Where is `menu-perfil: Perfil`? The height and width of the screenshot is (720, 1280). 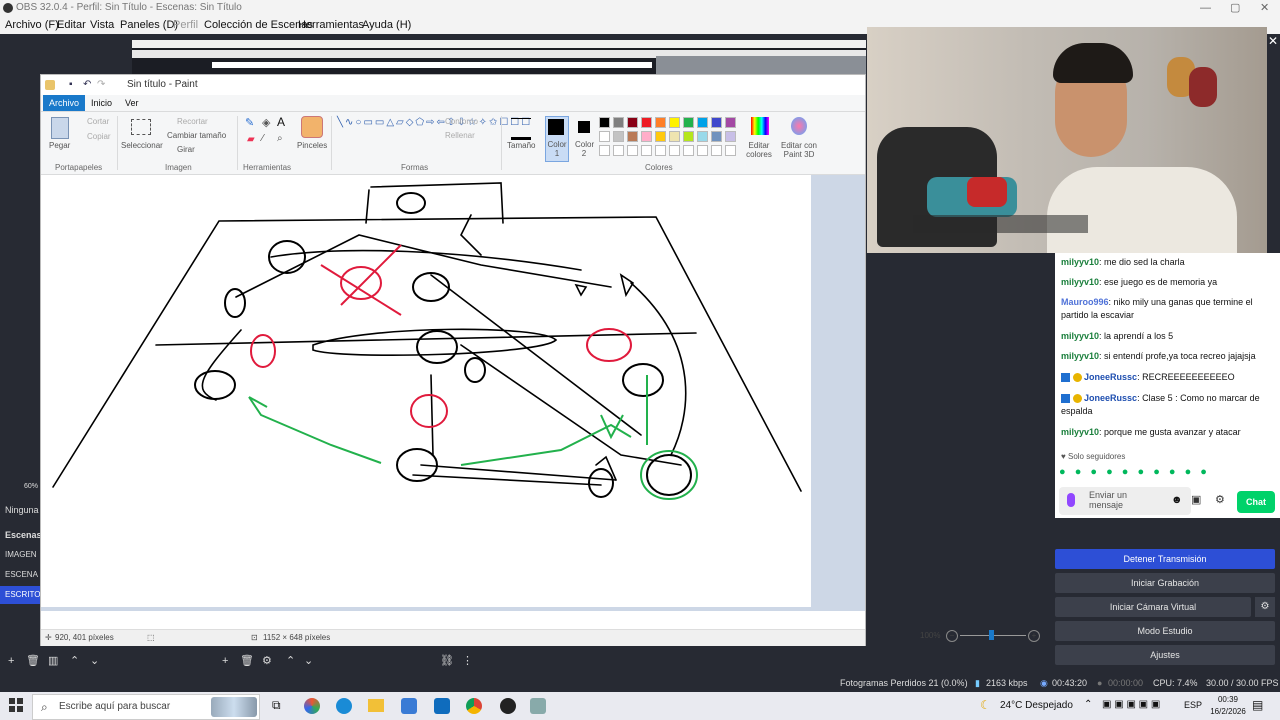 menu-perfil: Perfil is located at coordinates (185, 25).